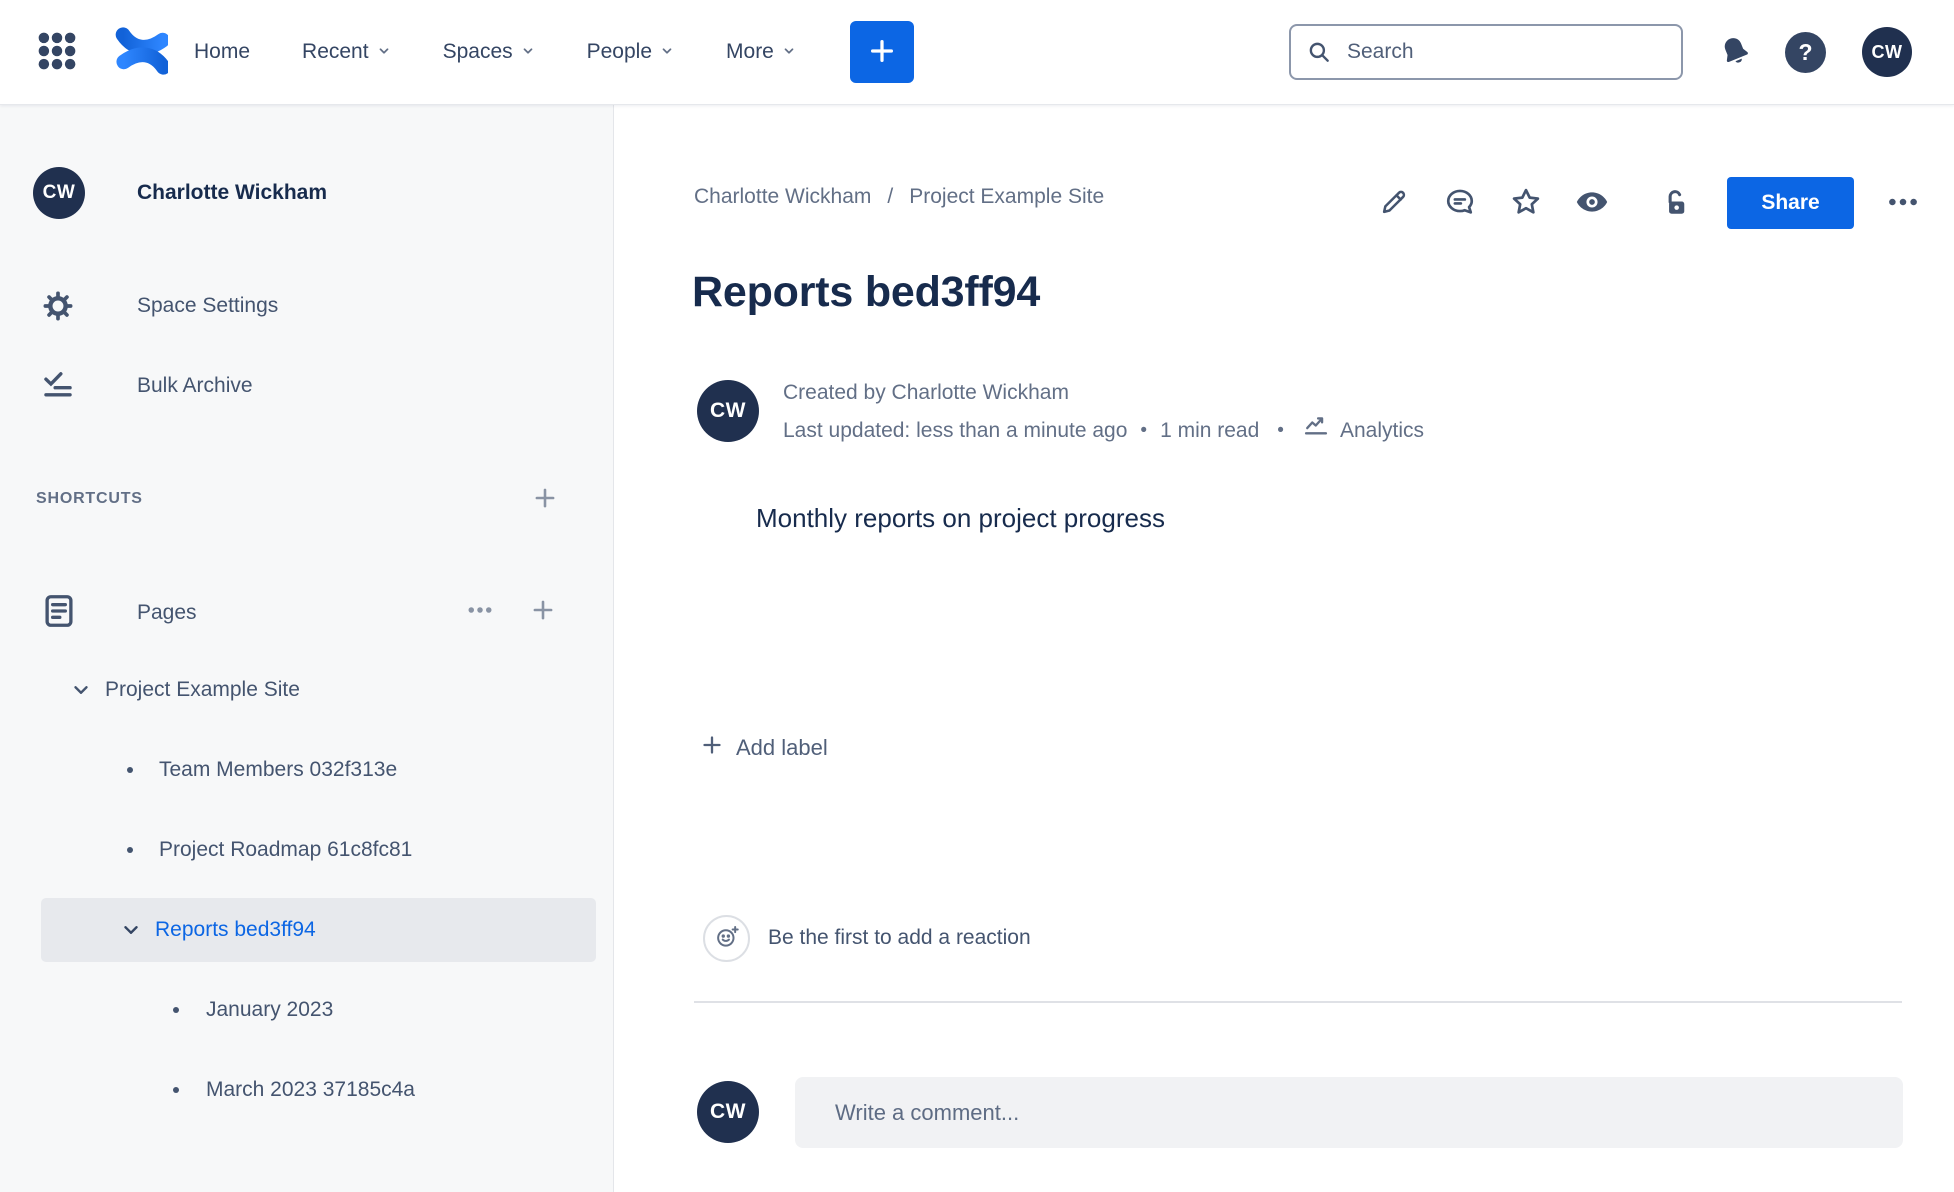 This screenshot has width=1954, height=1192. Describe the element at coordinates (306, 306) in the screenshot. I see `sidebar-item-space-settings: Space Settings` at that location.